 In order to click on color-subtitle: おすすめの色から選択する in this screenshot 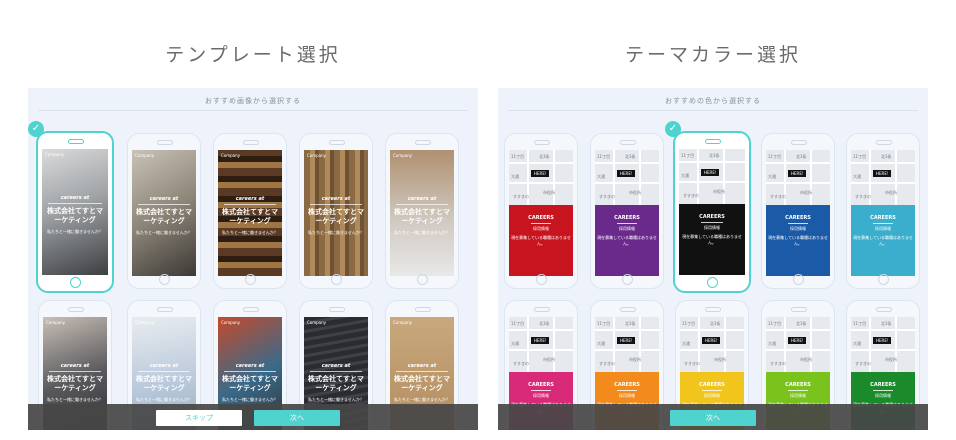, I will do `click(713, 101)`.